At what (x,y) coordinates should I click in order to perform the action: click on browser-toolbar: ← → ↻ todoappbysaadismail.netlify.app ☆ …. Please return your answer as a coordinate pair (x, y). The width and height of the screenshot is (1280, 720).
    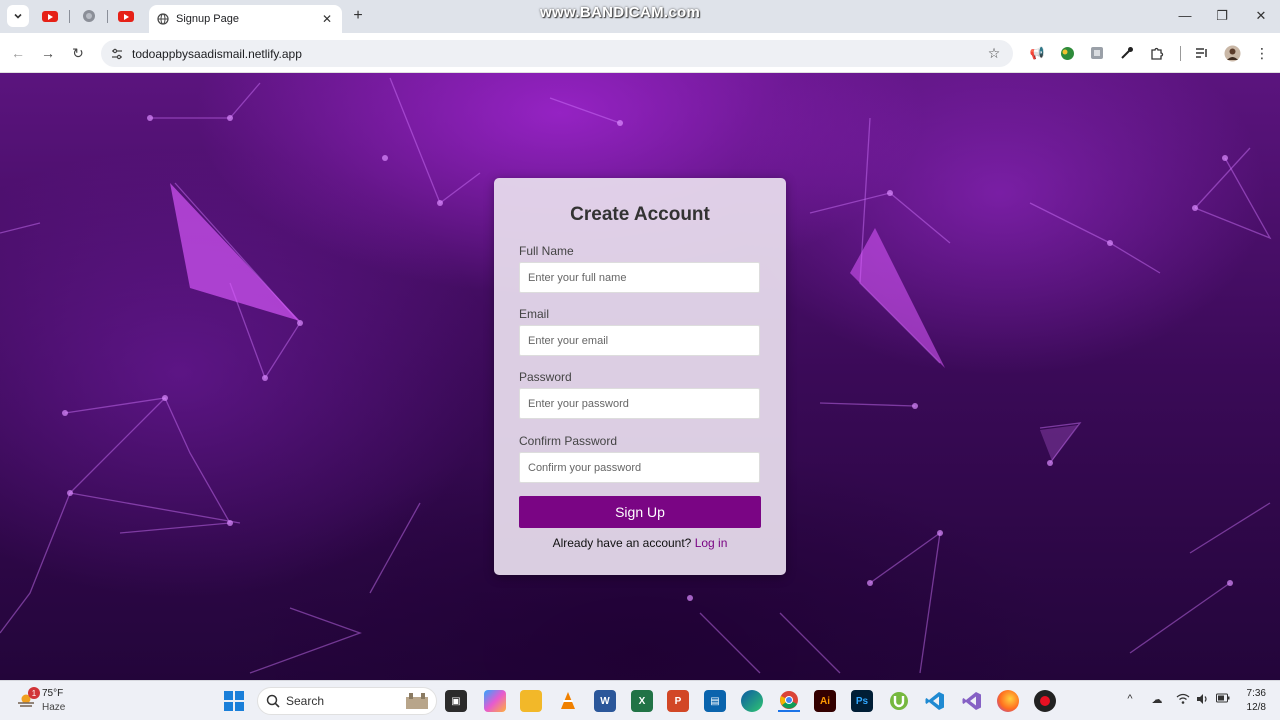
    Looking at the image, I should click on (640, 53).